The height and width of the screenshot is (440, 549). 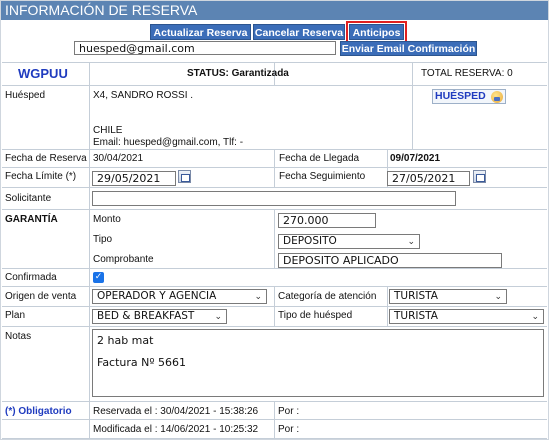 I want to click on garantia-label: GARANTÍA, so click(x=31, y=219).